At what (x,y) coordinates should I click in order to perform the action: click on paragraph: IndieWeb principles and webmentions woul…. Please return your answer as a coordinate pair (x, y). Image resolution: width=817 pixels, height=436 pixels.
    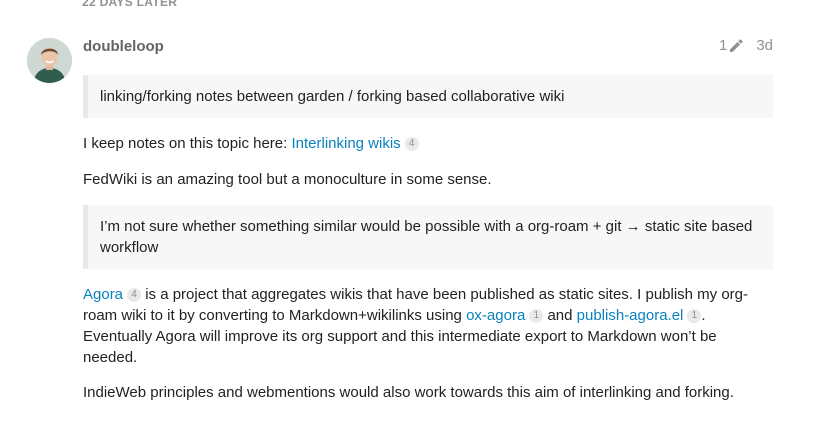
    Looking at the image, I should click on (408, 392).